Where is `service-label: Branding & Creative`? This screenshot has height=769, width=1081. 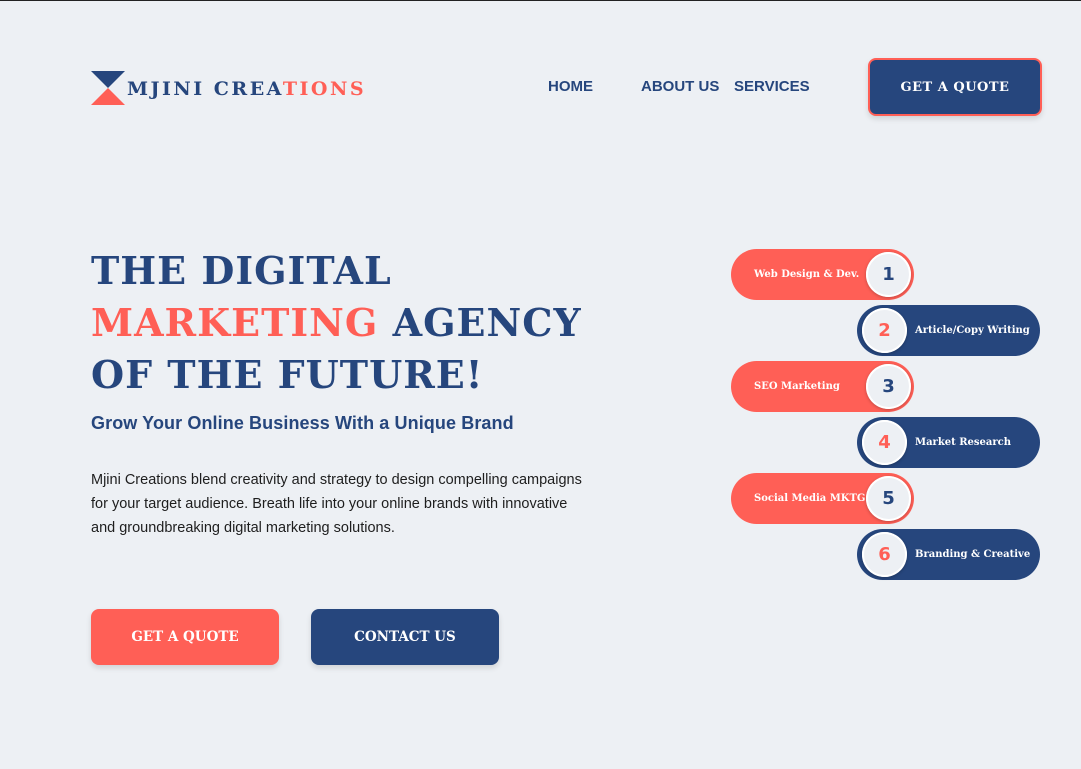
service-label: Branding & Creative is located at coordinates (973, 554).